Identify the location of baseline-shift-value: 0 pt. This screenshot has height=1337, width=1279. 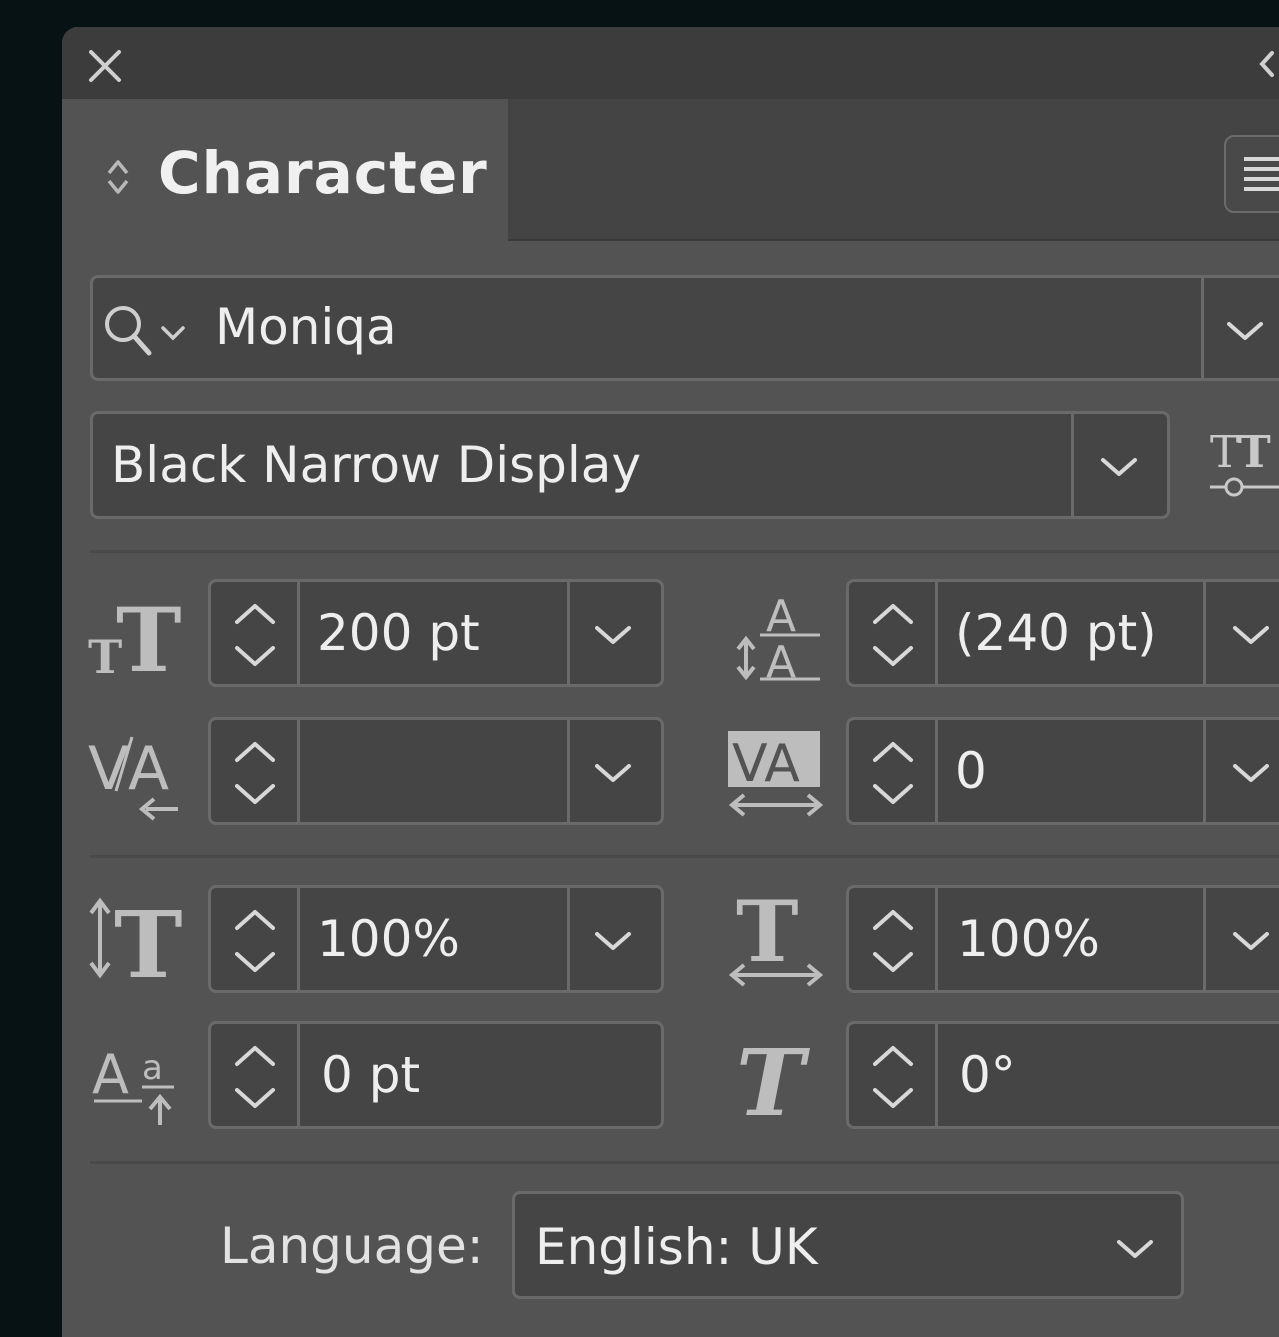
(370, 1075).